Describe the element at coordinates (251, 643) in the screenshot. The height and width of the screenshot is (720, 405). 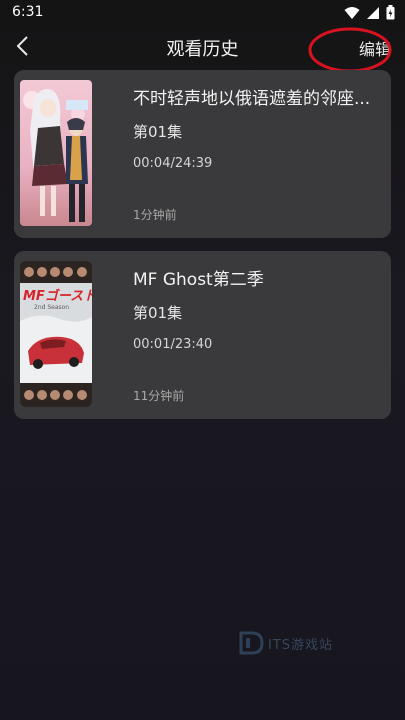
I see `watermark-logo-icon` at that location.